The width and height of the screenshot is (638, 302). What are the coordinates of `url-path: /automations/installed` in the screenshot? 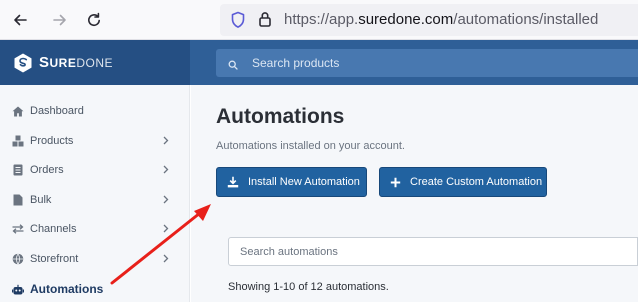 It's located at (526, 19).